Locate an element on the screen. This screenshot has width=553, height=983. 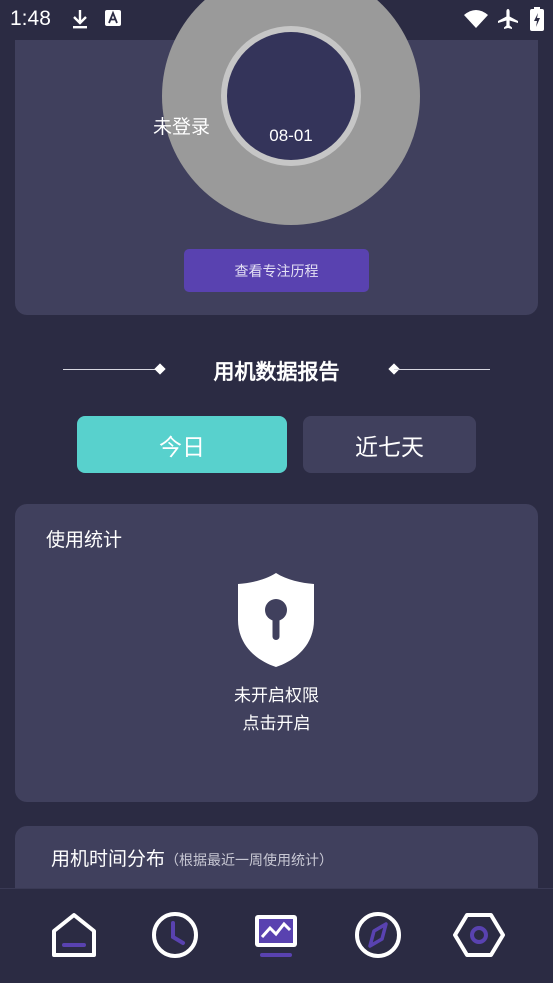
tab-today: 今日 is located at coordinates (182, 444).